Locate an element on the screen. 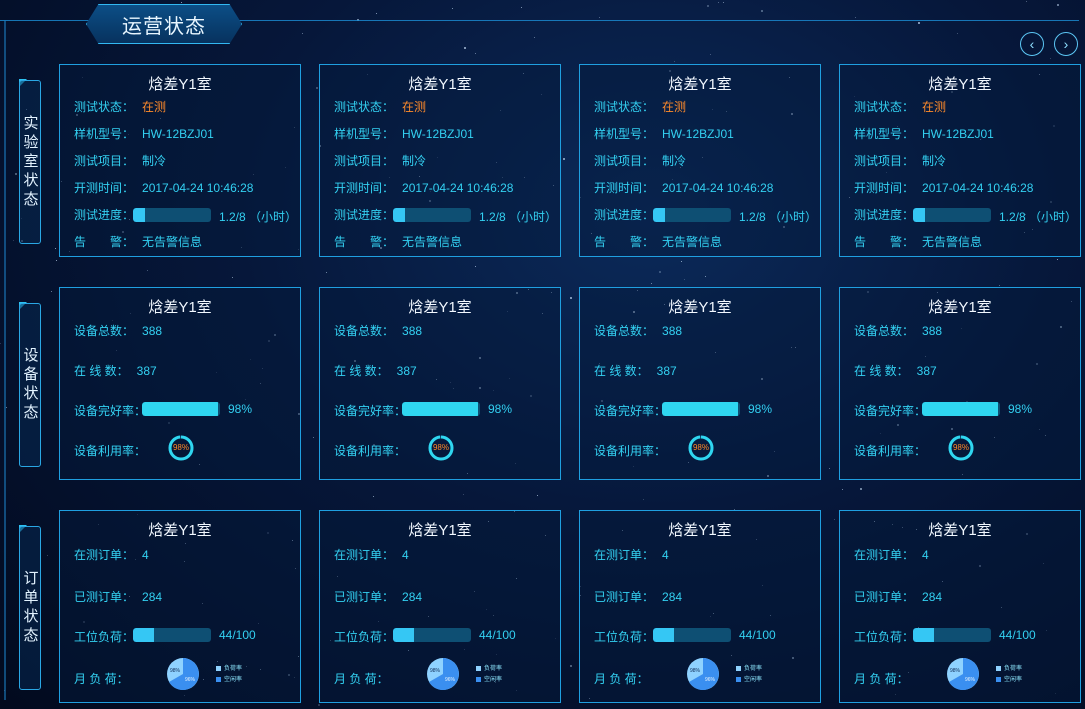  month-load-pie: 98% 96% is located at coordinates (963, 674).